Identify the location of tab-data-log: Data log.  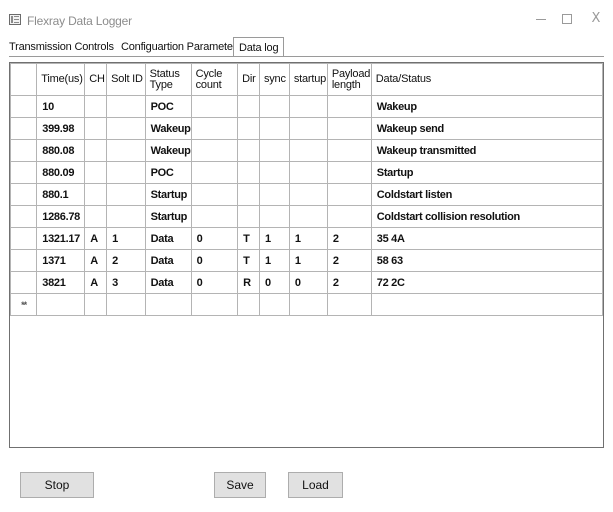
(259, 47).